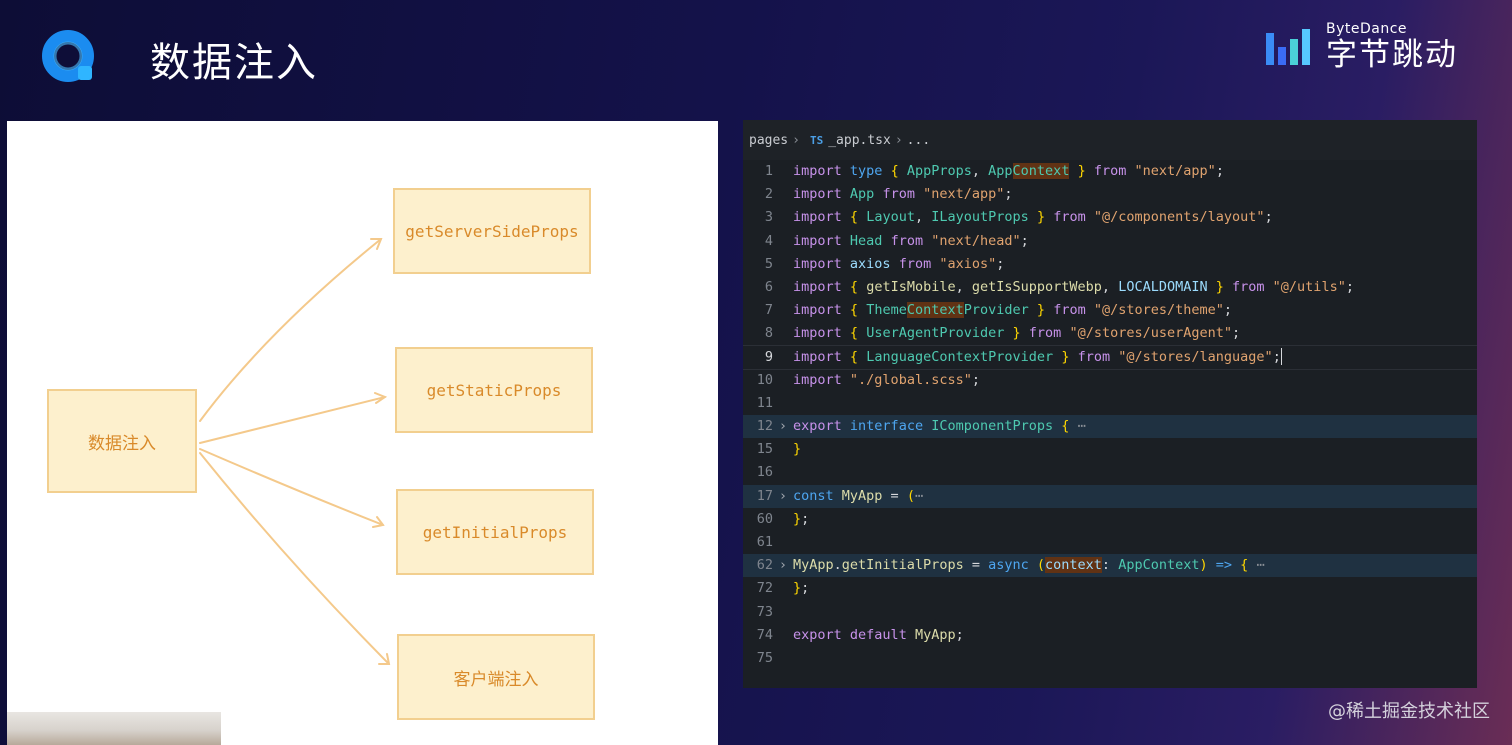  I want to click on text-cursor, so click(1281, 356).